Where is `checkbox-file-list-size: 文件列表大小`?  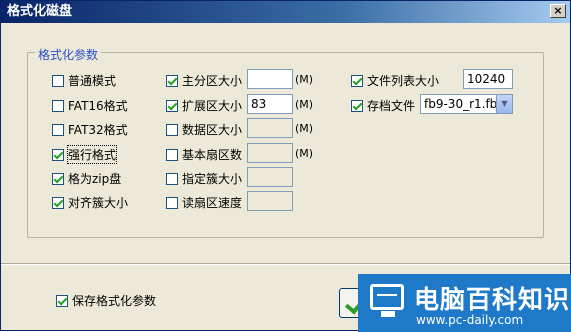
checkbox-file-list-size: 文件列表大小 is located at coordinates (395, 80).